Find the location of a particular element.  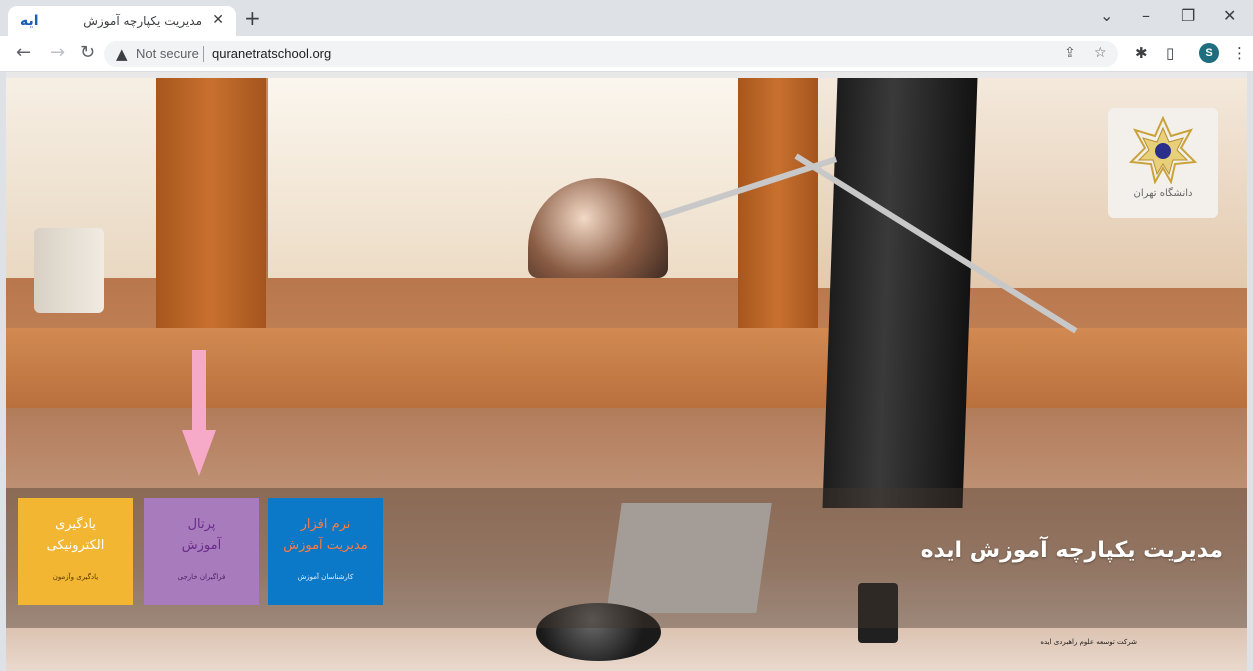

back-button: ← is located at coordinates (23, 53).